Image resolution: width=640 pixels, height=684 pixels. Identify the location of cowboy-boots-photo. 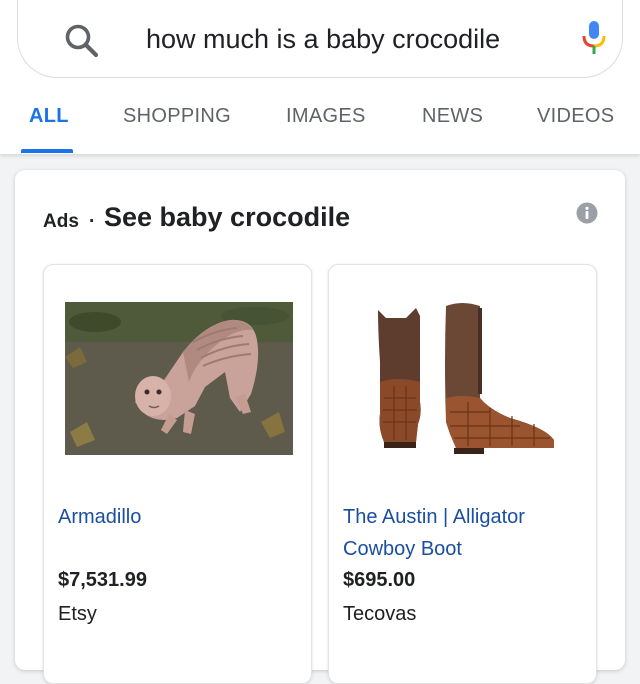
(464, 378).